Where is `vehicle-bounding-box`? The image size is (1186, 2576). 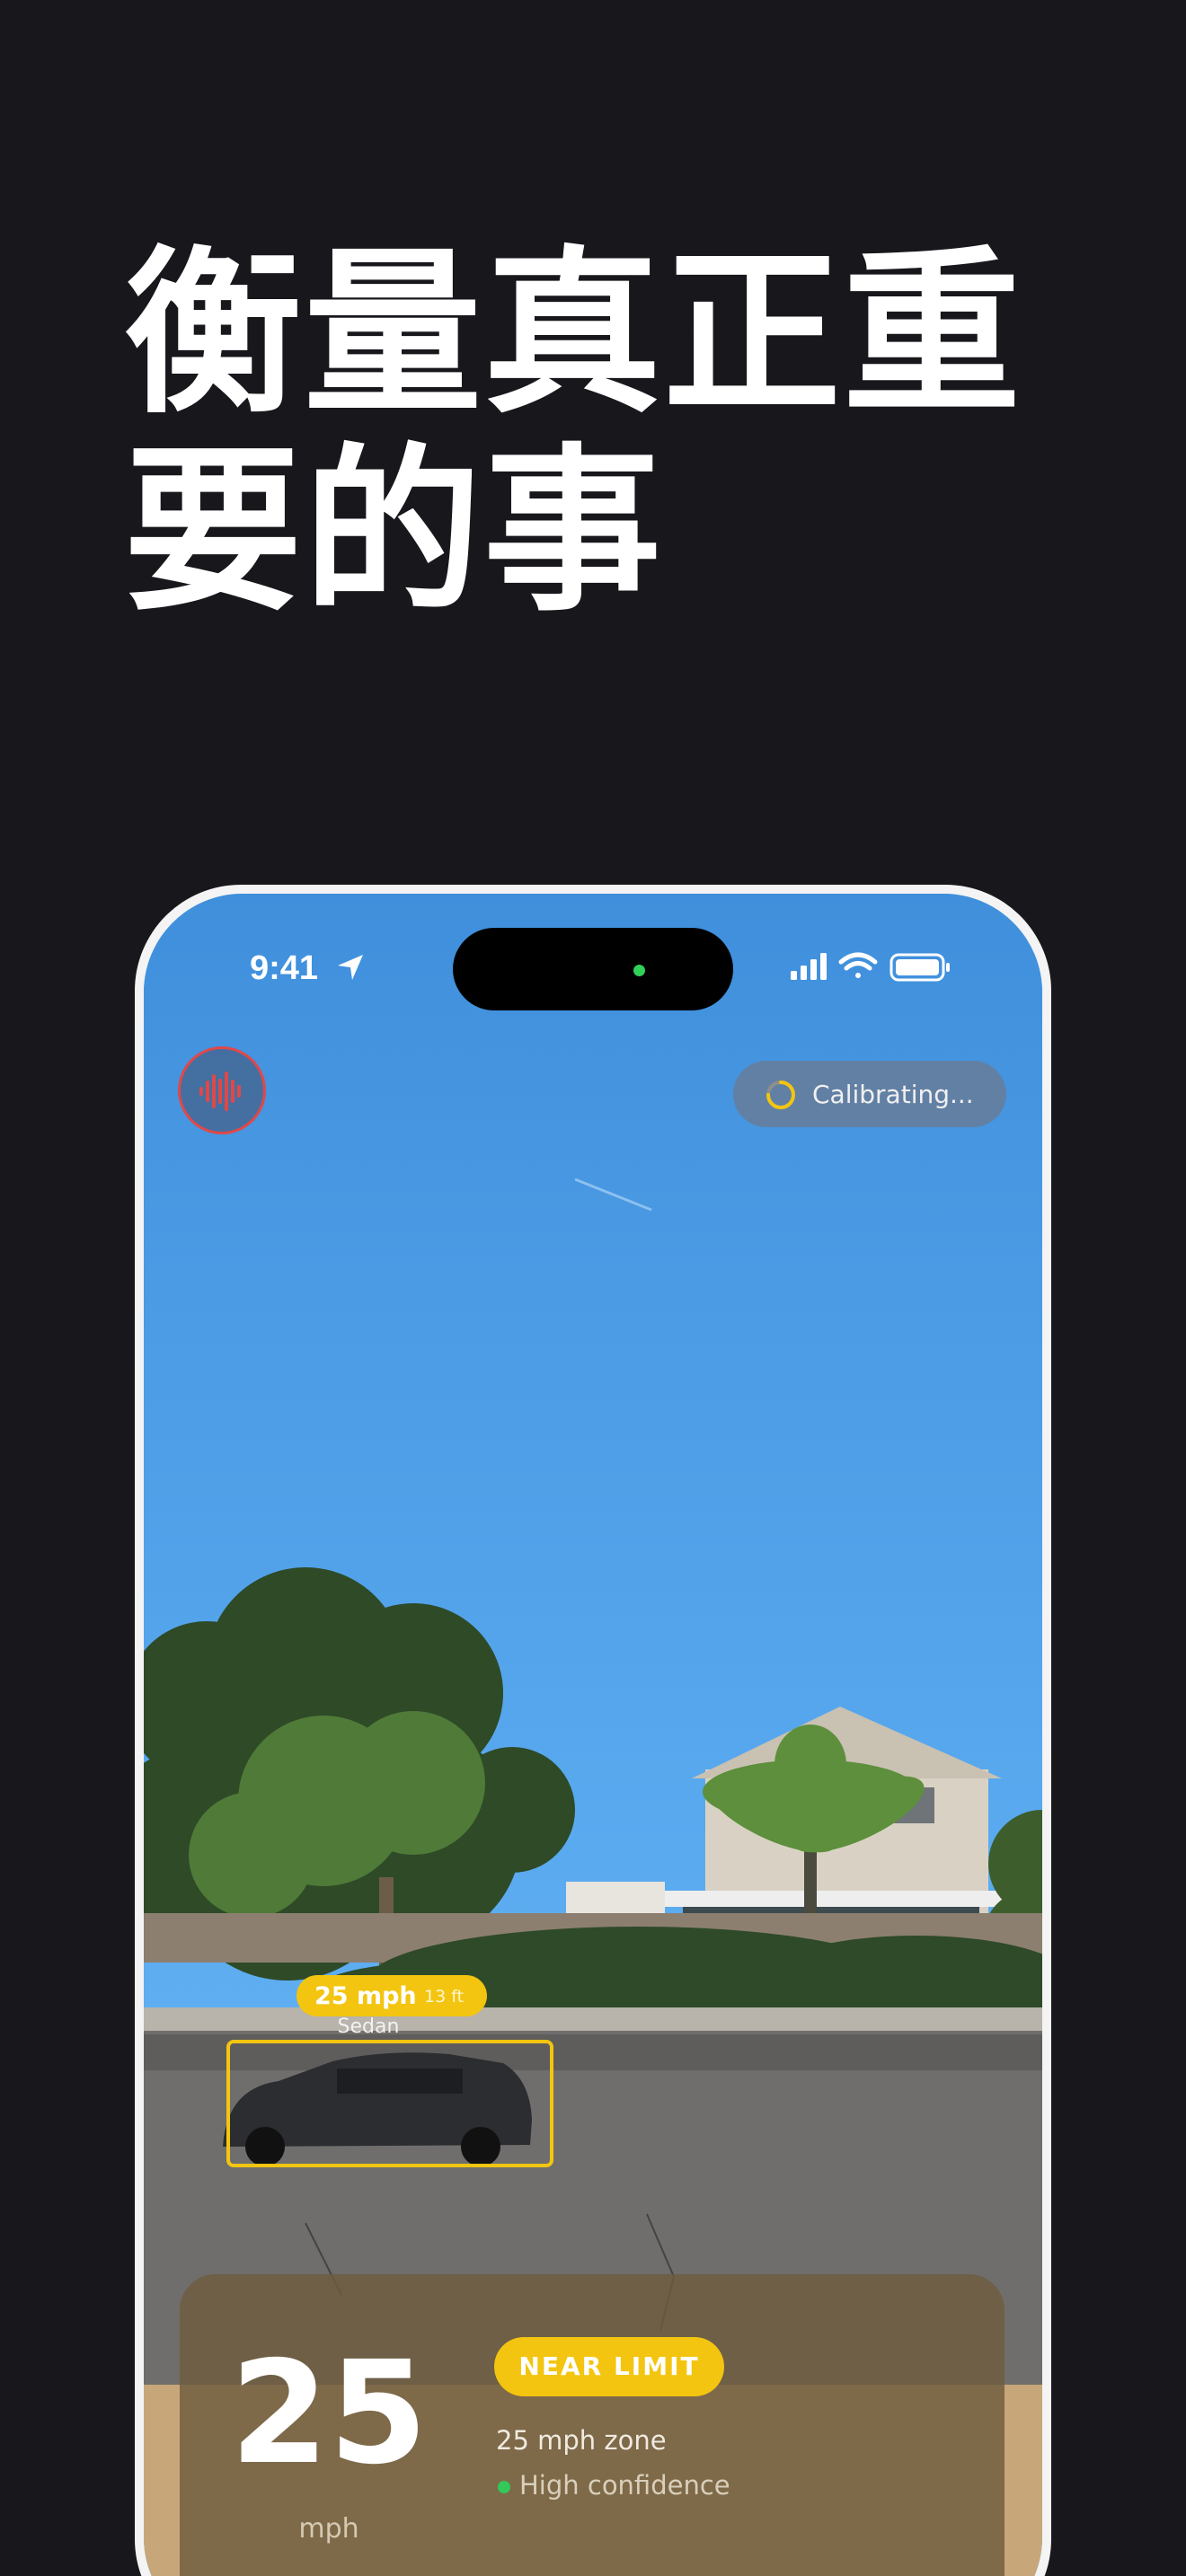 vehicle-bounding-box is located at coordinates (389, 2103).